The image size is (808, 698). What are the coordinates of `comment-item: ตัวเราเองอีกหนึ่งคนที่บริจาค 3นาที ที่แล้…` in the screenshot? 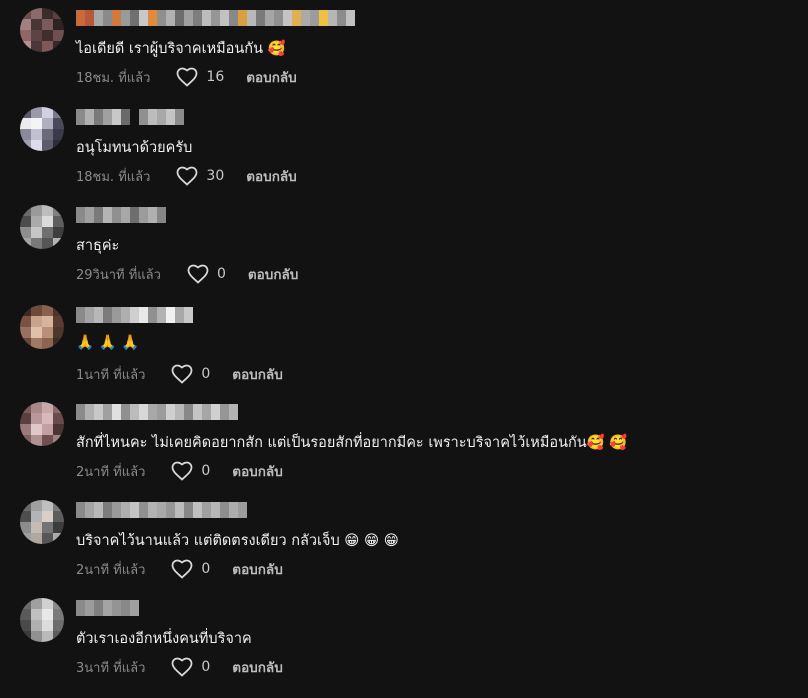 It's located at (404, 648).